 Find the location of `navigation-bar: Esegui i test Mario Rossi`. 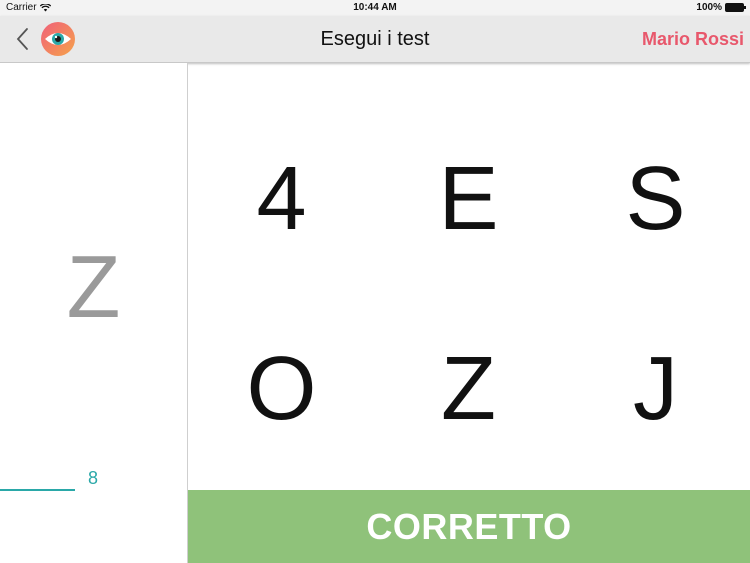

navigation-bar: Esegui i test Mario Rossi is located at coordinates (375, 39).